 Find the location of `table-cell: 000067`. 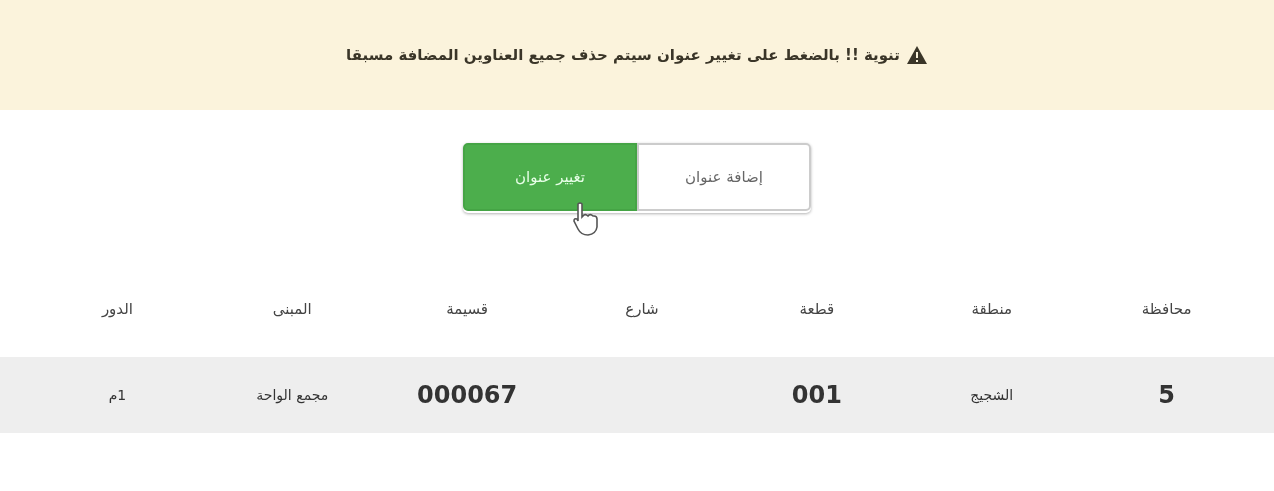

table-cell: 000067 is located at coordinates (467, 395).